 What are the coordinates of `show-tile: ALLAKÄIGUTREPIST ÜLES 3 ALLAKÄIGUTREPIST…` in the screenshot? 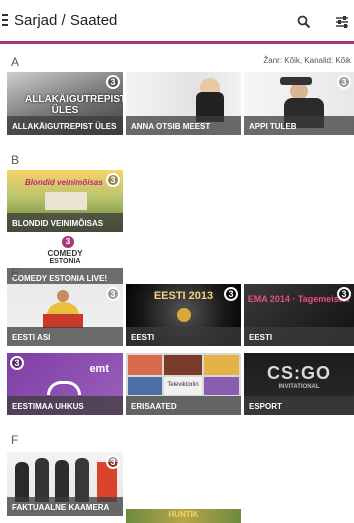 It's located at (65, 103).